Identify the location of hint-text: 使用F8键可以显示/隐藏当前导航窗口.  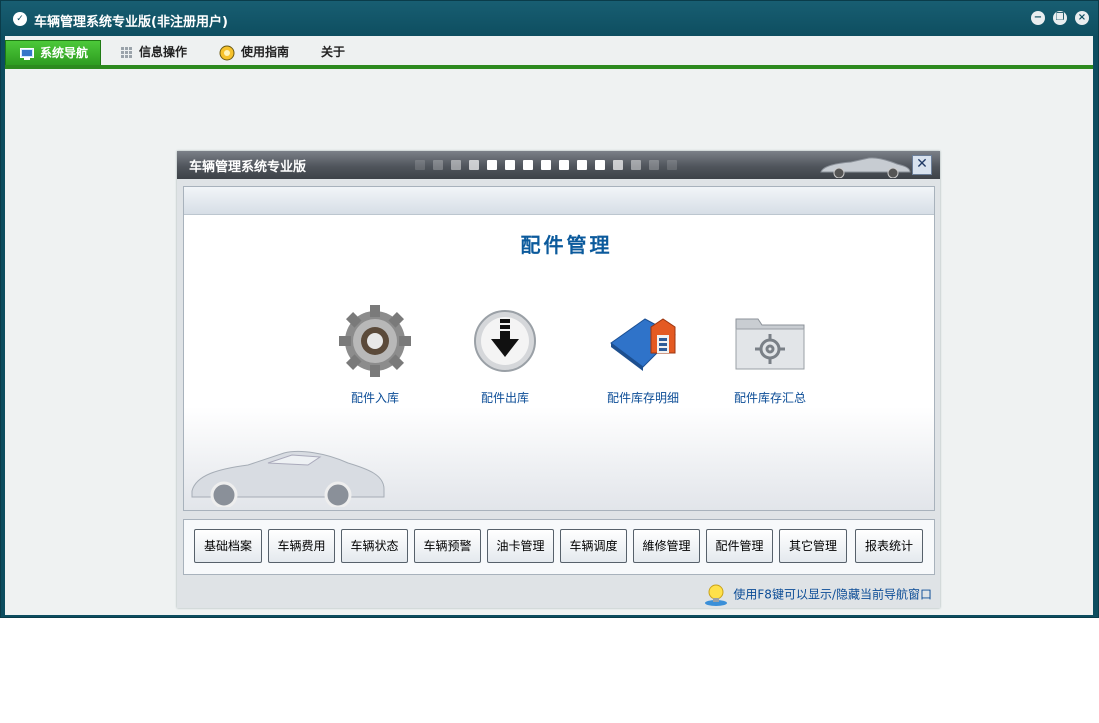
(832, 594).